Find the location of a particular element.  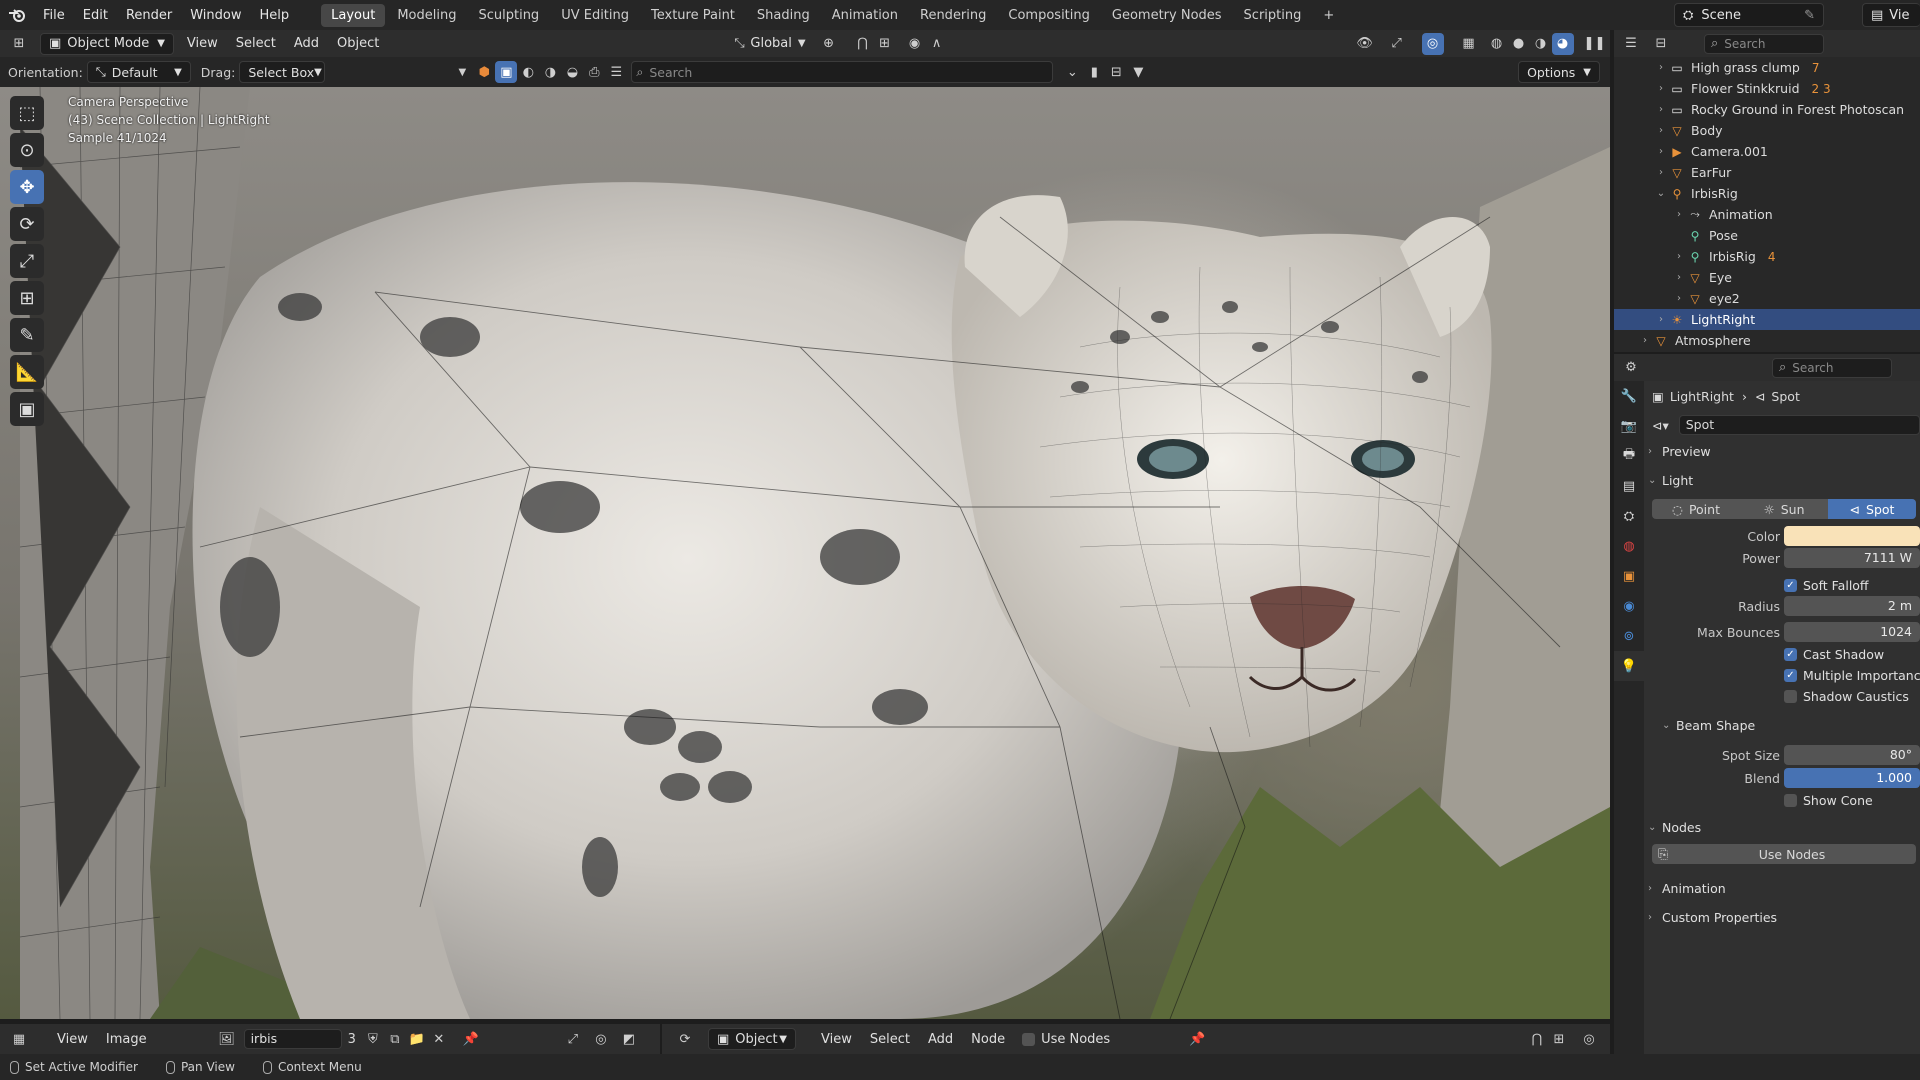

snap-icon: ⋂ is located at coordinates (1537, 1039).